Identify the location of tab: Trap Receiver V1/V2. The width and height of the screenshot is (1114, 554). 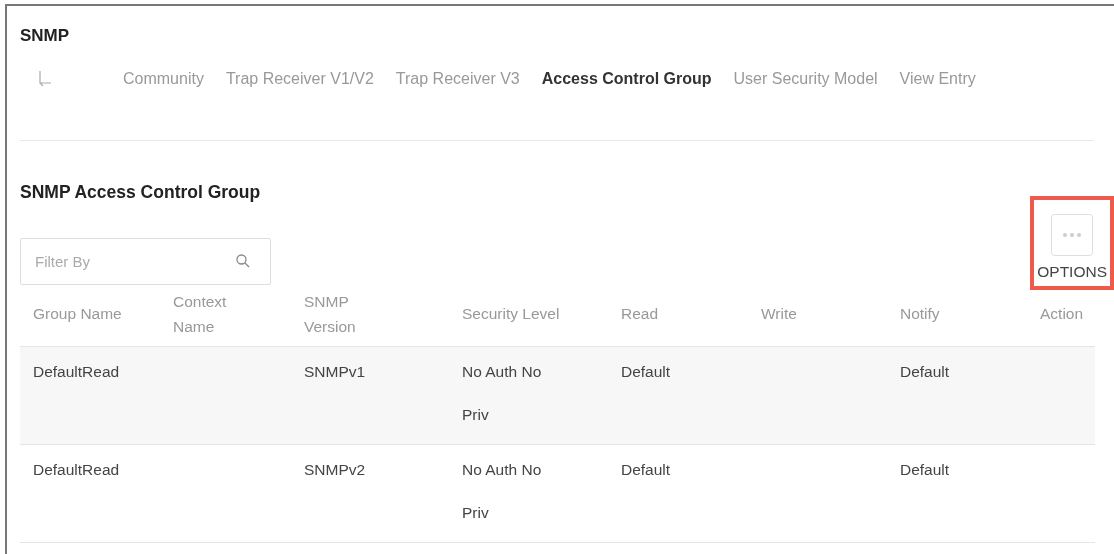
(299, 78).